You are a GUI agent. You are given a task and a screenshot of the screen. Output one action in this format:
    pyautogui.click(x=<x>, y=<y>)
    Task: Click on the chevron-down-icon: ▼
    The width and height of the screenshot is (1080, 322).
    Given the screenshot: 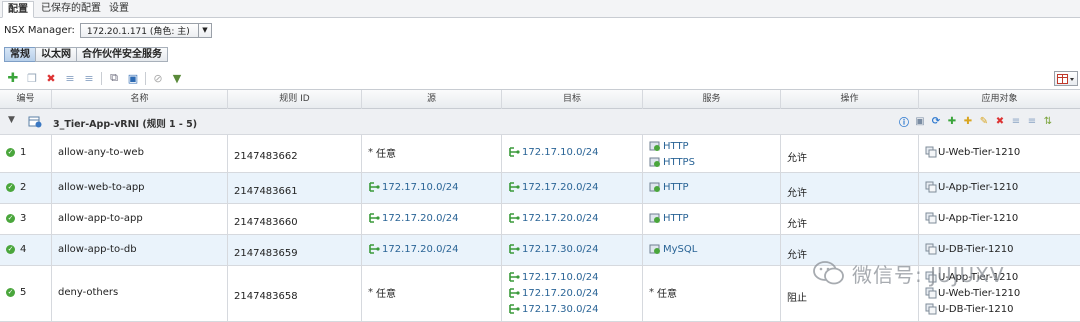 What is the action you would take?
    pyautogui.click(x=204, y=30)
    